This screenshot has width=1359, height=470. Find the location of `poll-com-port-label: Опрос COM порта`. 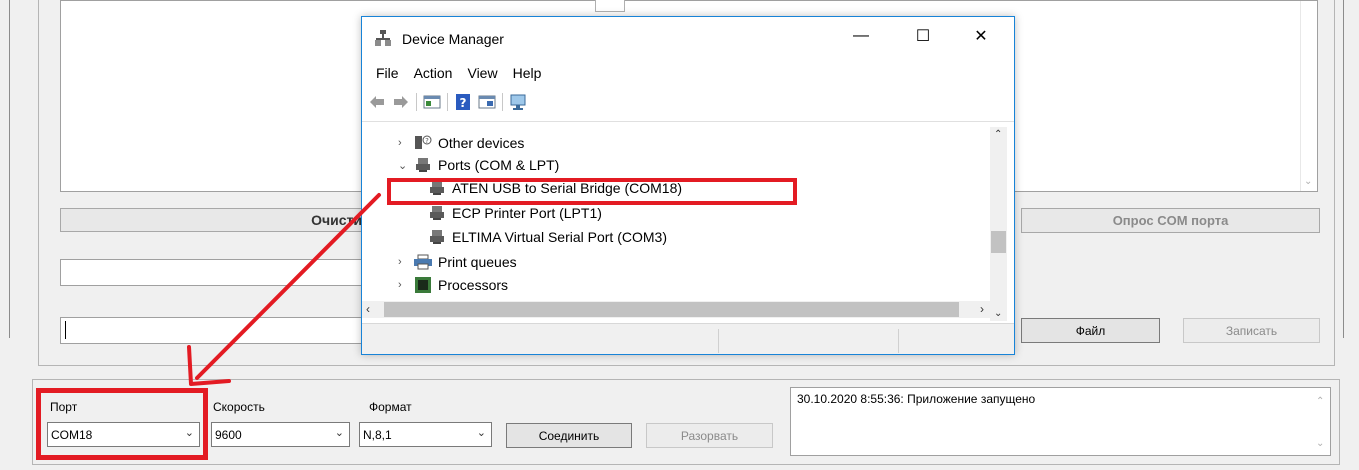

poll-com-port-label: Опрос COM порта is located at coordinates (1170, 220).